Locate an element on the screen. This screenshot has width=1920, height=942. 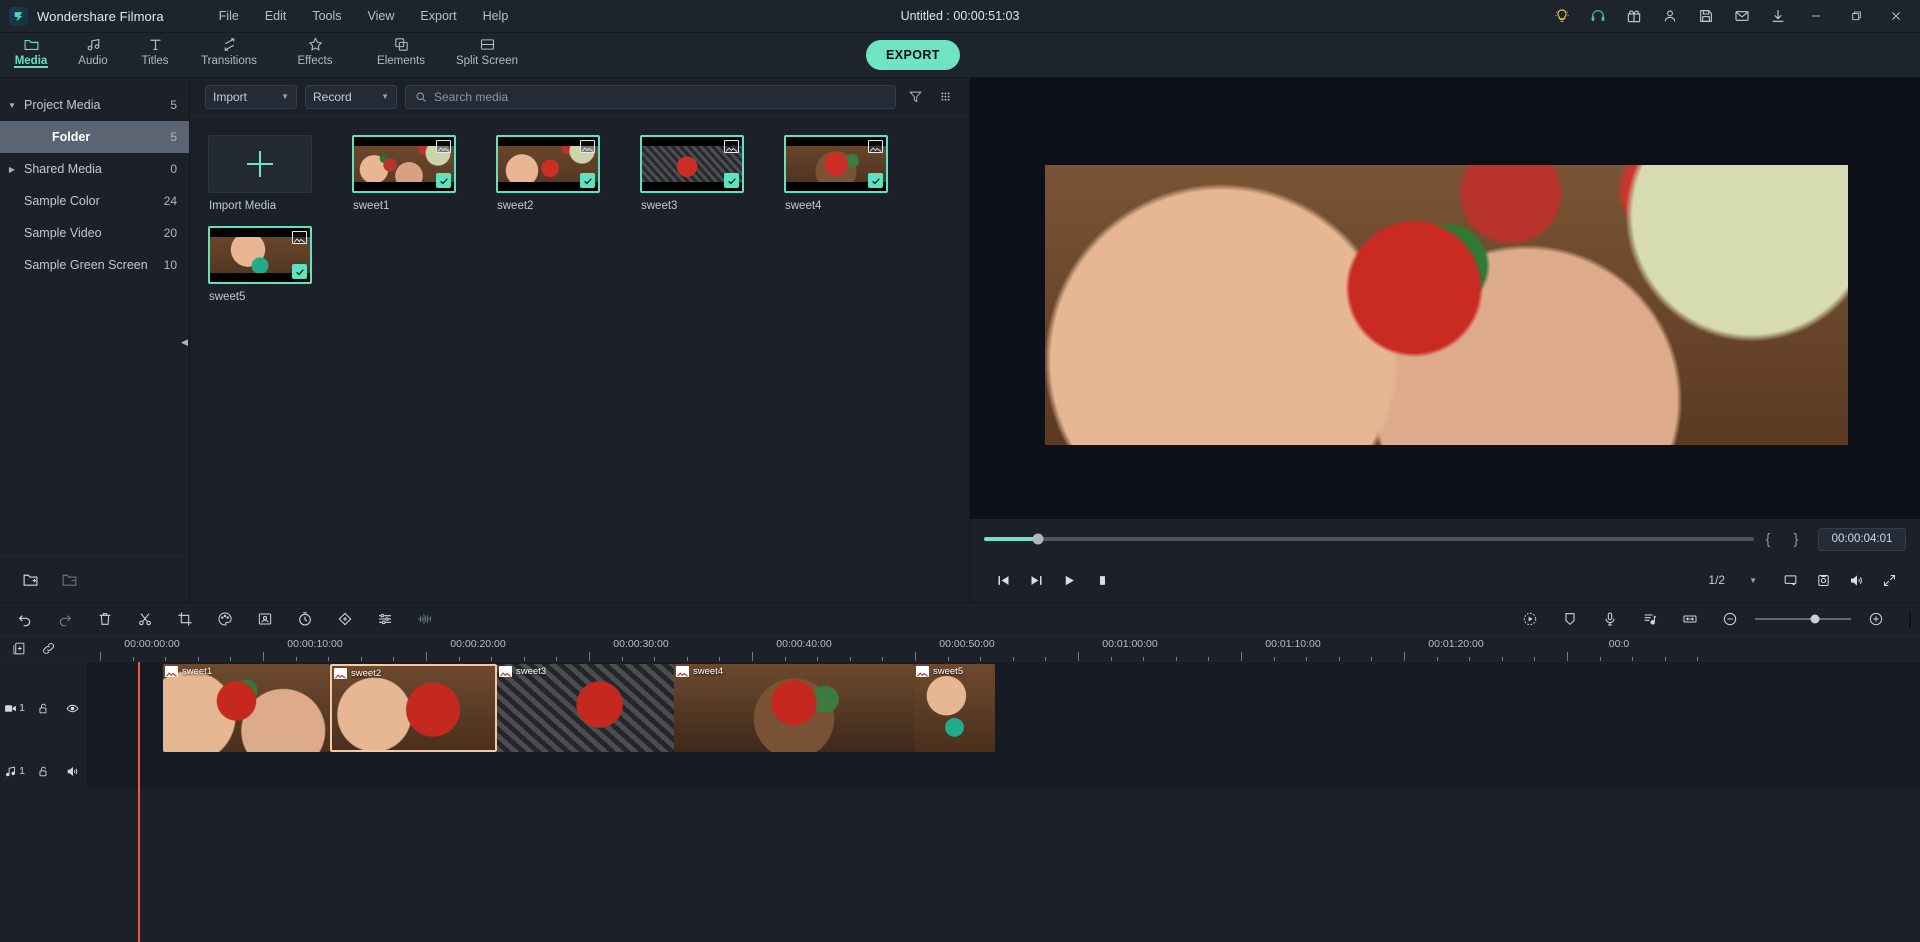
timeline-clip: sweet3 is located at coordinates (585, 708).